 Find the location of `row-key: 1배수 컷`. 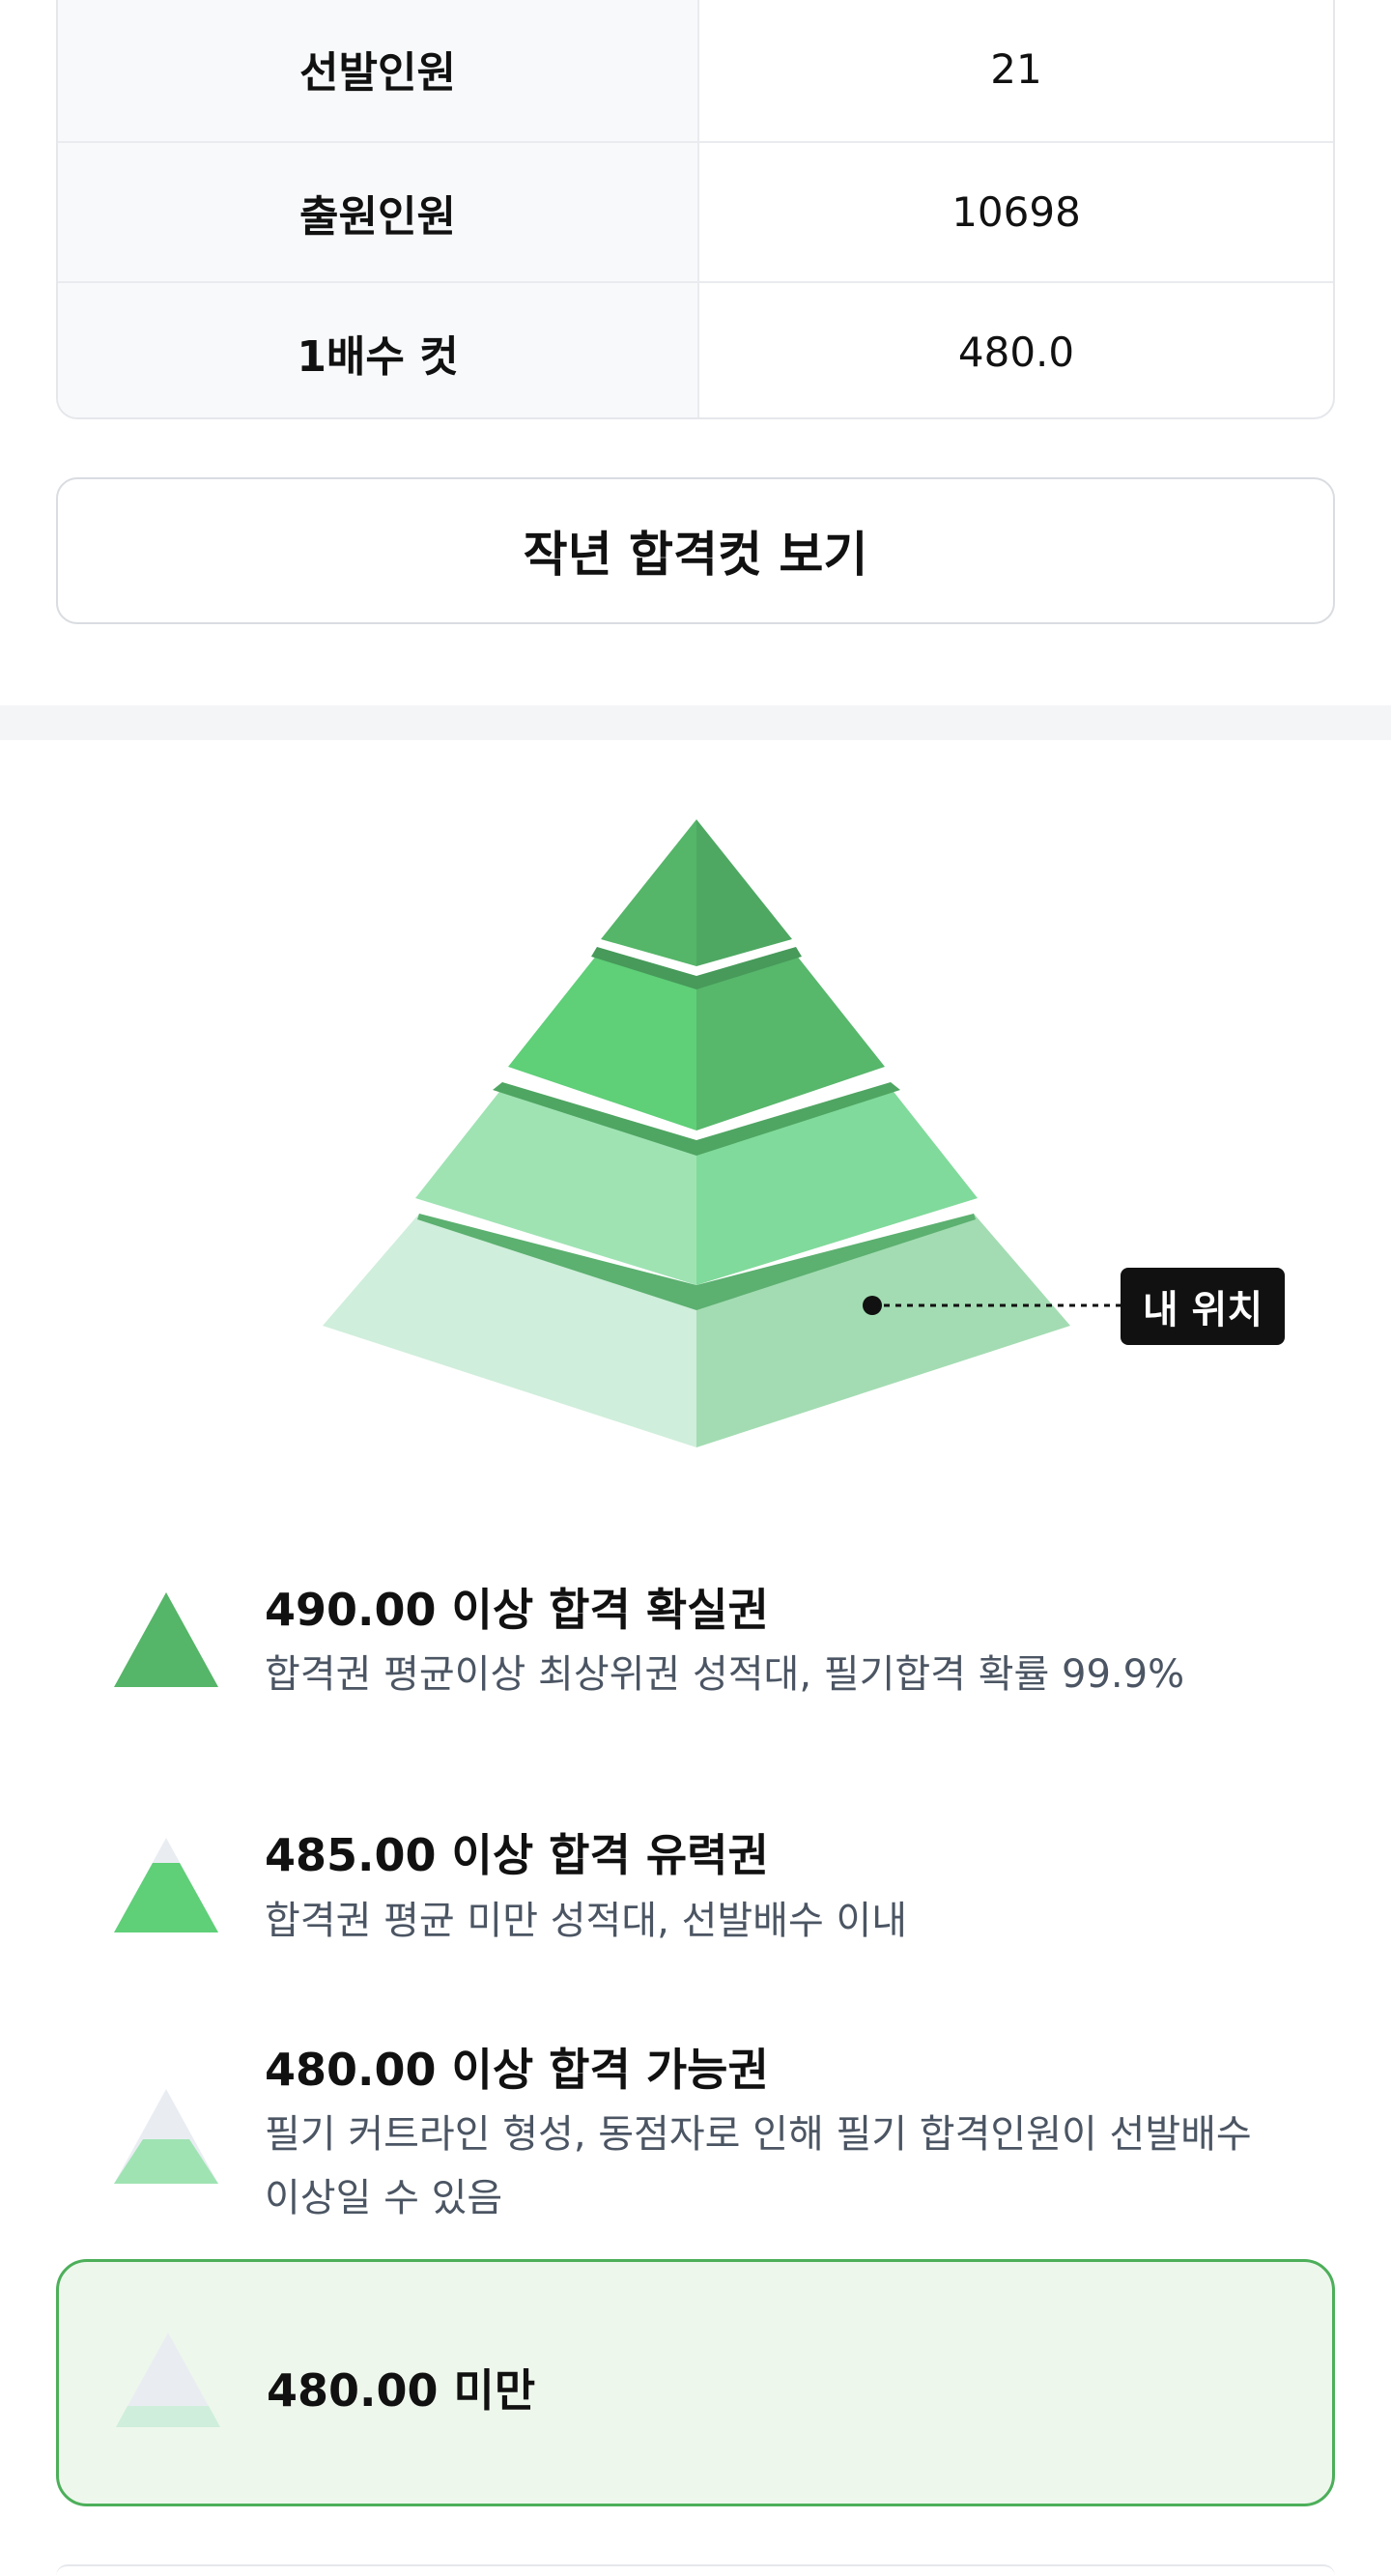

row-key: 1배수 컷 is located at coordinates (378, 350).